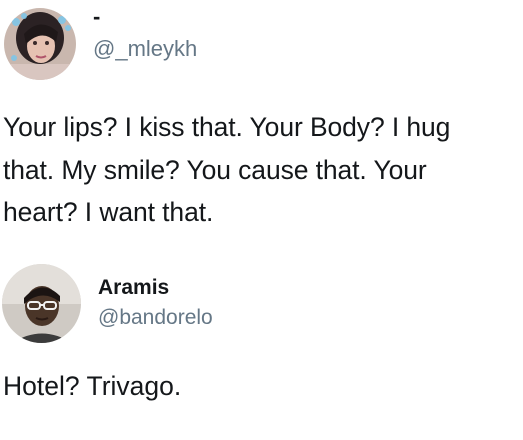 The width and height of the screenshot is (523, 440). What do you see at coordinates (155, 318) in the screenshot?
I see `user-handle: @bandorelo` at bounding box center [155, 318].